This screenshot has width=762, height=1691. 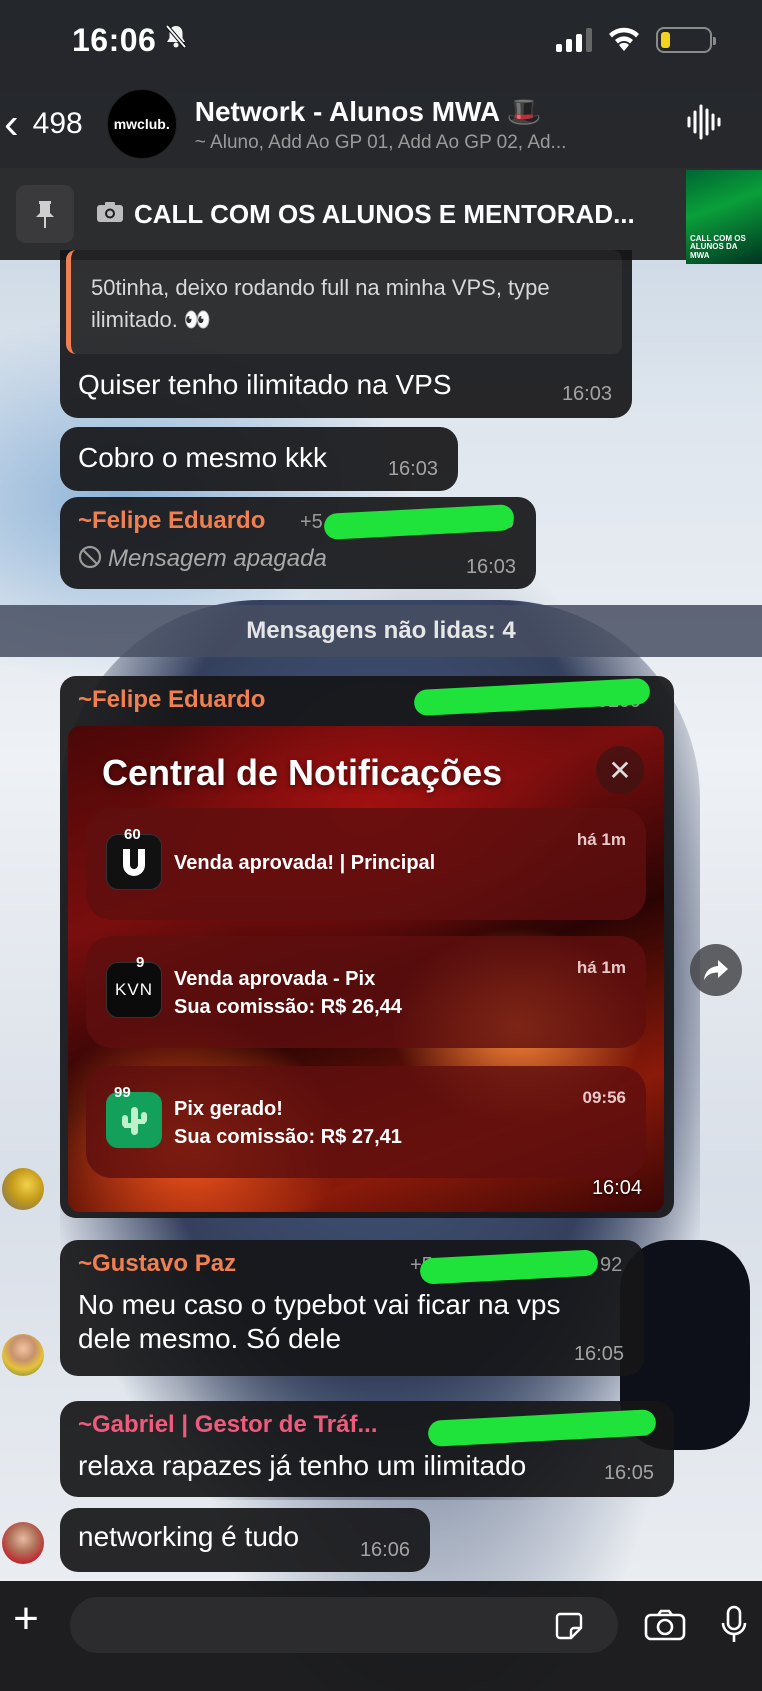 What do you see at coordinates (368, 111) in the screenshot?
I see `chat-title: Network - Alunos MWA 🎩` at bounding box center [368, 111].